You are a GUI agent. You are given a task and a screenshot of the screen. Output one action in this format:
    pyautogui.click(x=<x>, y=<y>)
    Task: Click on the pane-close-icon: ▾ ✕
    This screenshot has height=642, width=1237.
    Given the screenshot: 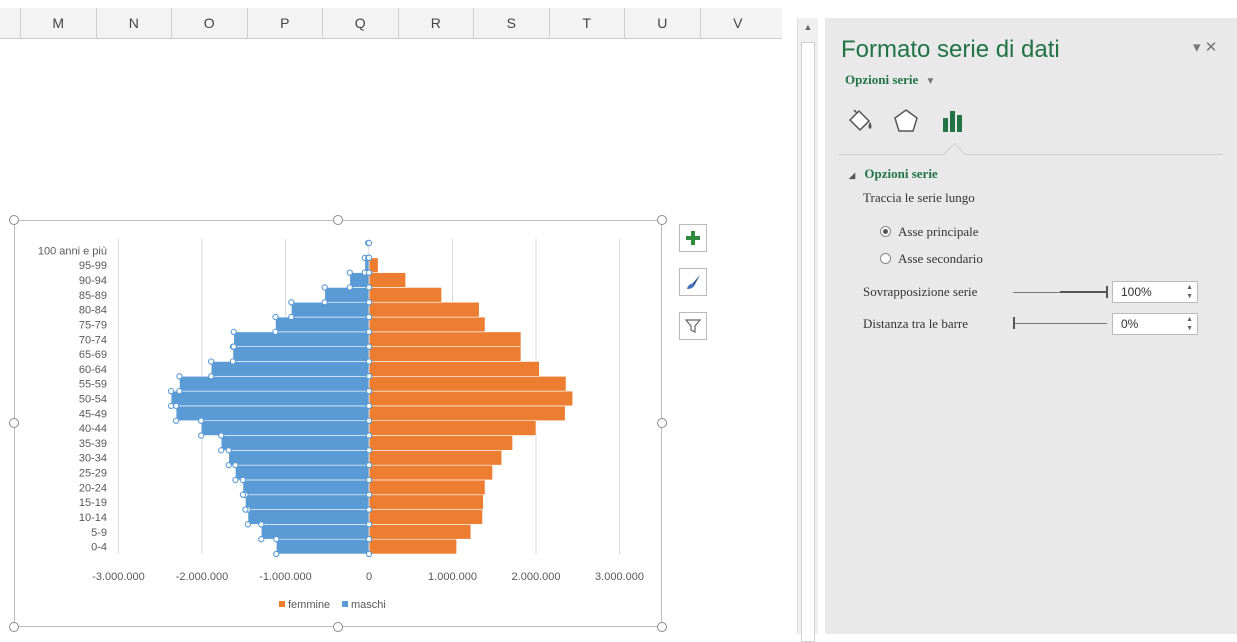 What is the action you would take?
    pyautogui.click(x=1205, y=47)
    